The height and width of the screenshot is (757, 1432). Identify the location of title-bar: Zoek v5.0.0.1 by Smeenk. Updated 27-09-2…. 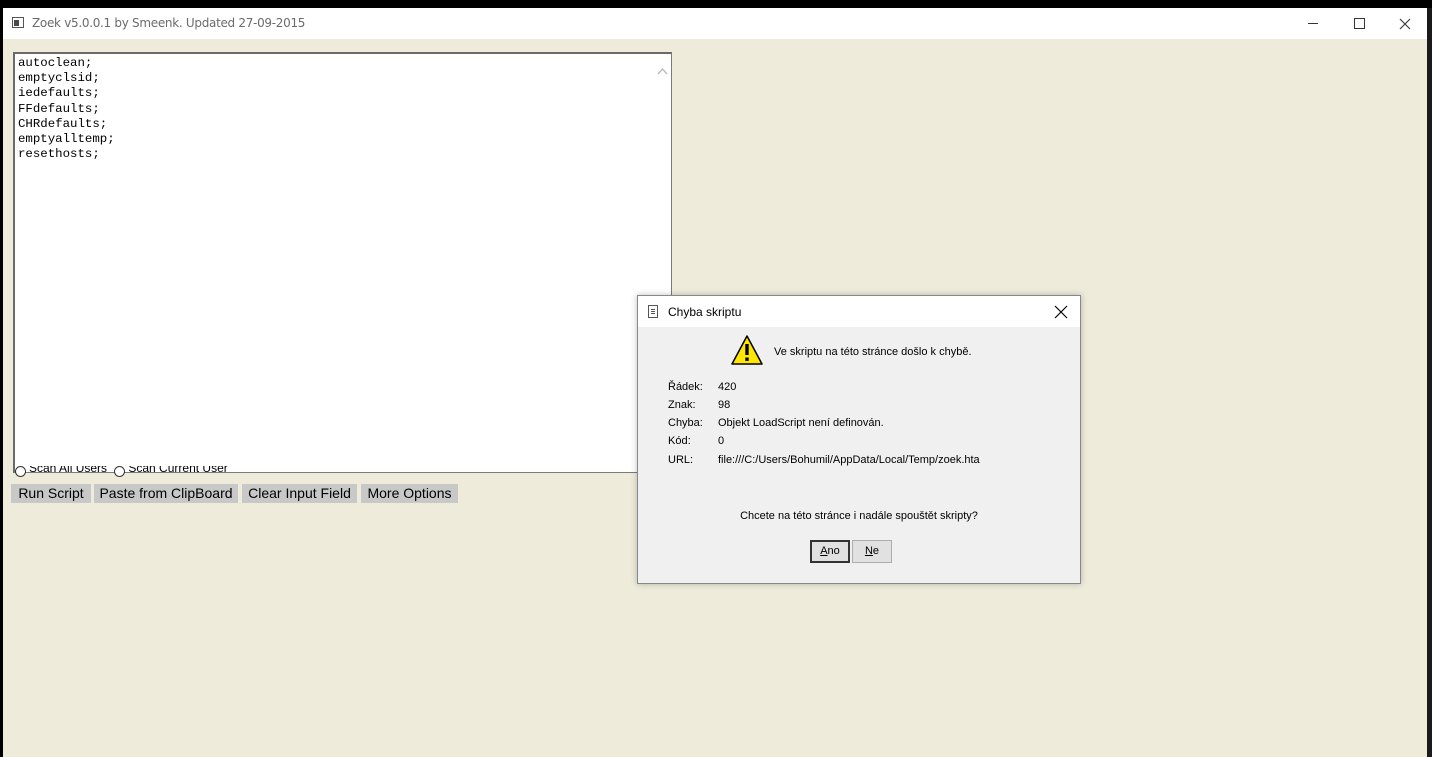
(715, 23).